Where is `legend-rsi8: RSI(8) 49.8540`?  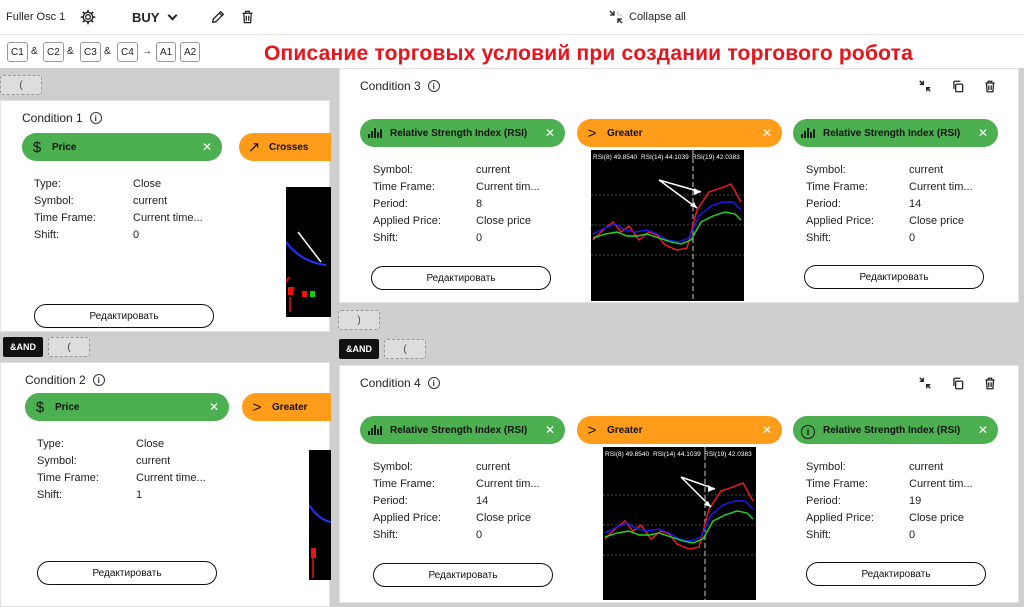
legend-rsi8: RSI(8) 49.8540 is located at coordinates (627, 454).